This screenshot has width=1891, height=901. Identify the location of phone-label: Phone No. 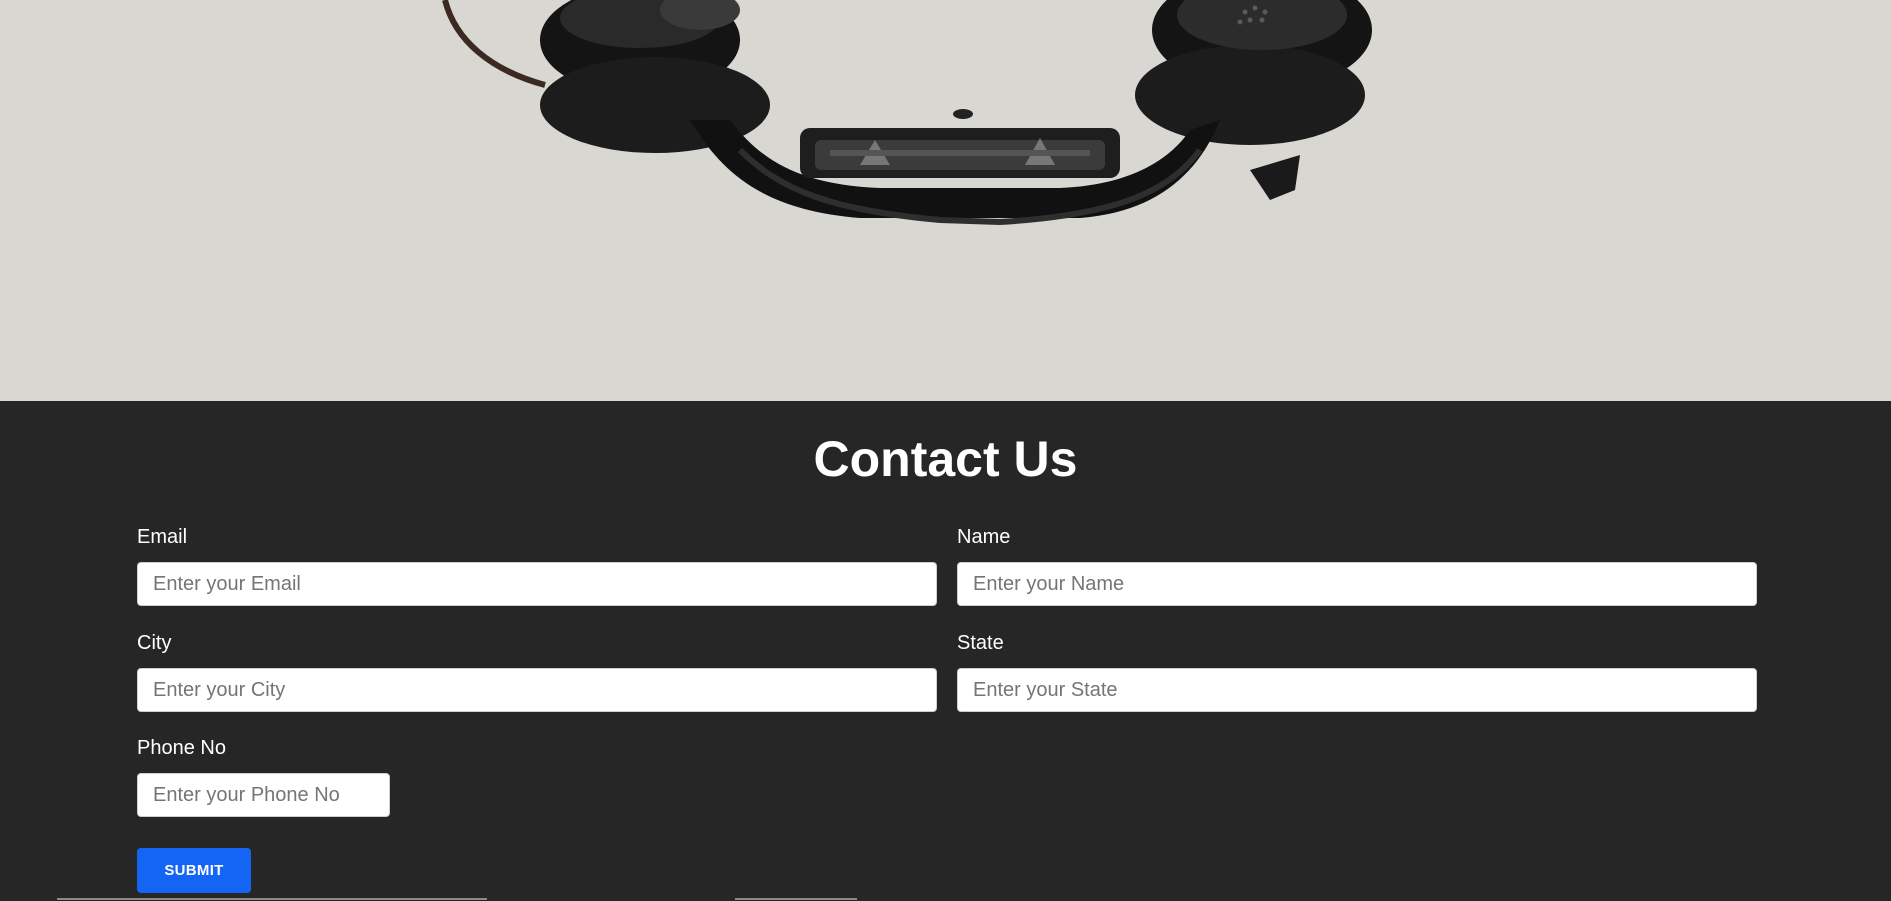
(181, 748).